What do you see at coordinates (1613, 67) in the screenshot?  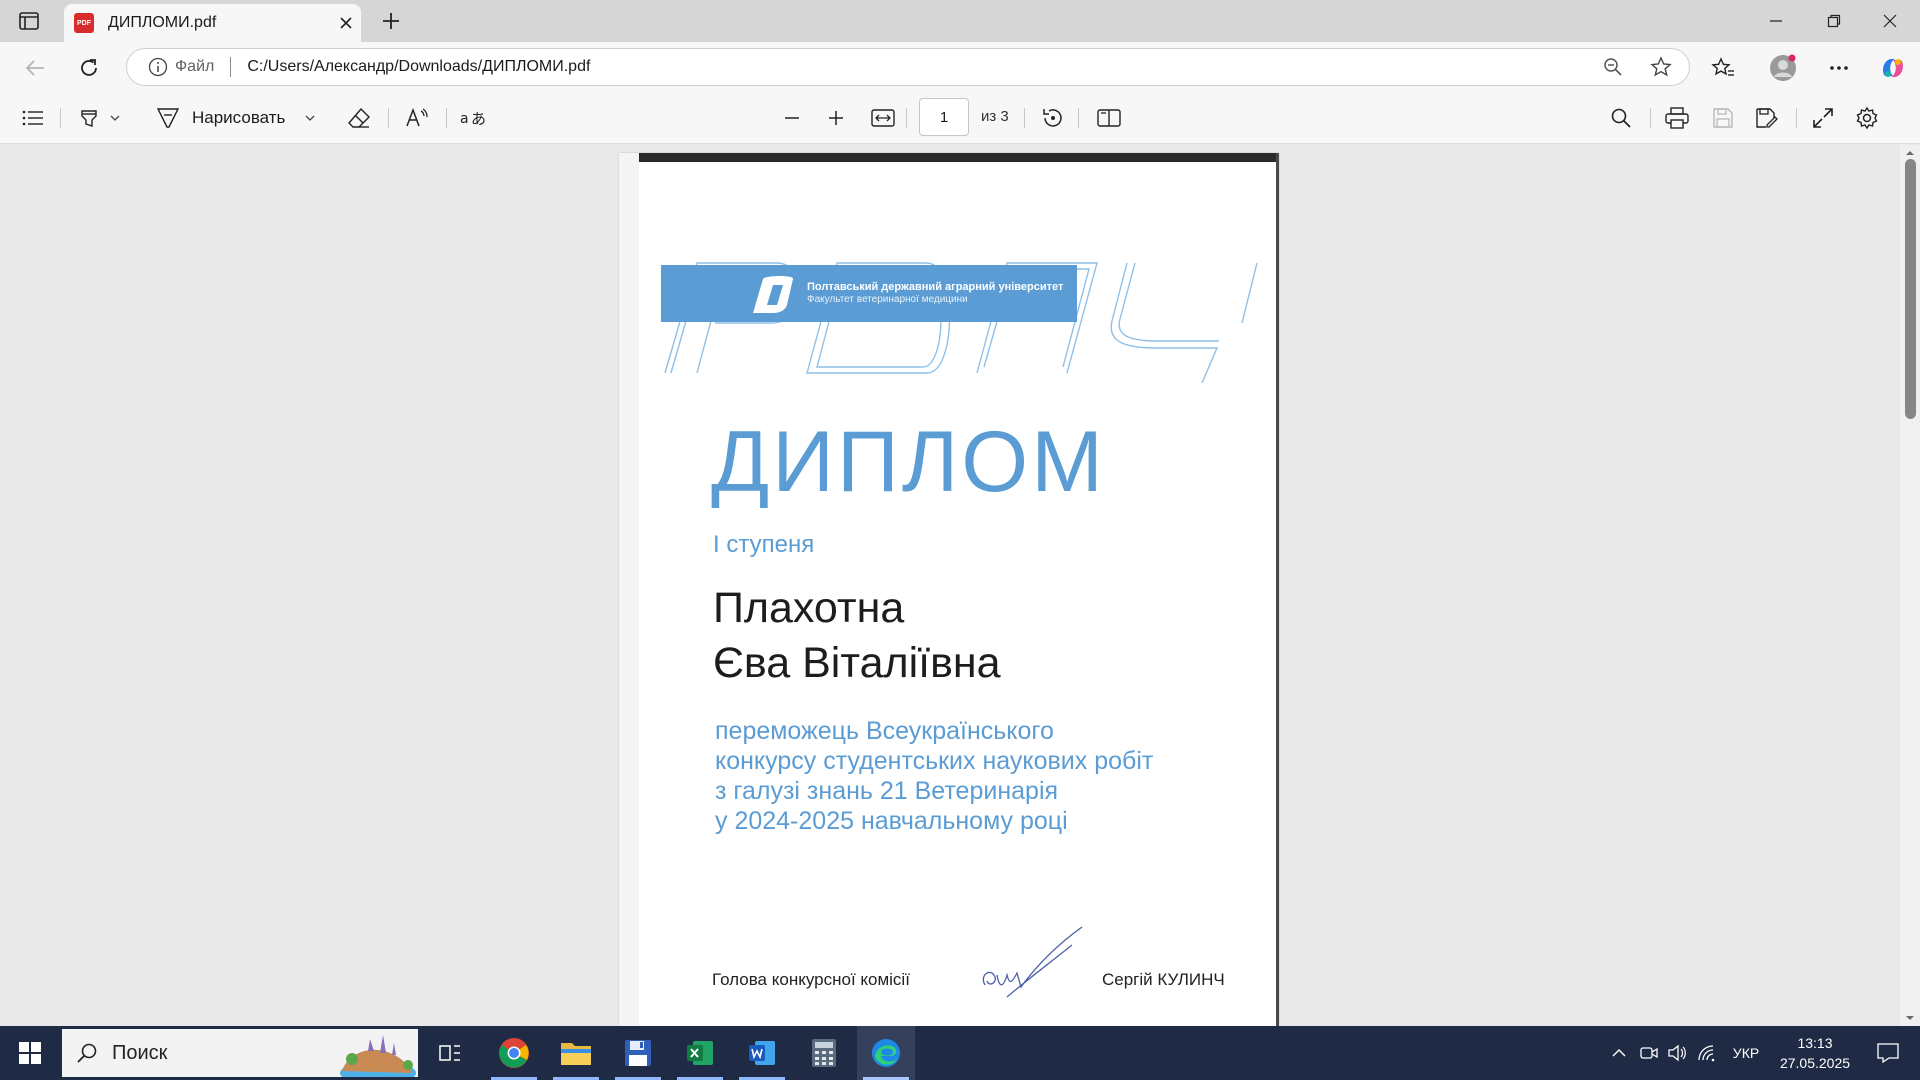 I see `zoom-out-icon` at bounding box center [1613, 67].